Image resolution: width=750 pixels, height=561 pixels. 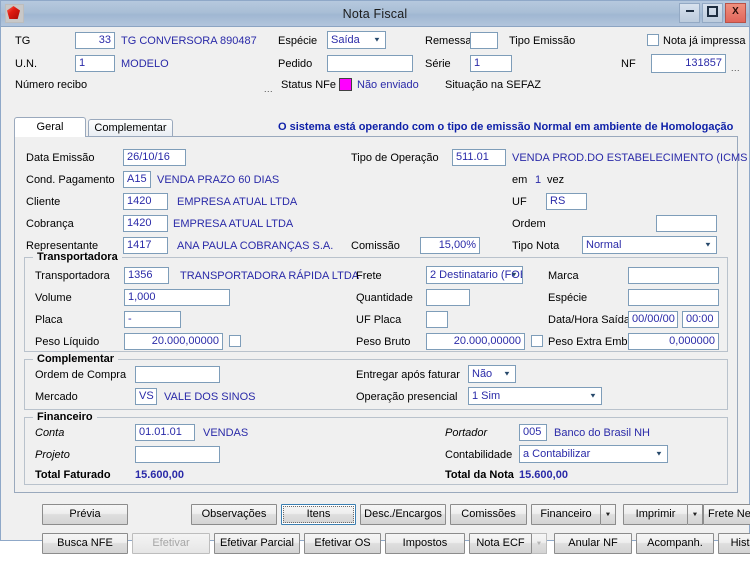 What do you see at coordinates (631, 158) in the screenshot?
I see `tipo-operacao-description: VENDA PROD.DO ESTABELECIMENTO (ICMS 17%)` at bounding box center [631, 158].